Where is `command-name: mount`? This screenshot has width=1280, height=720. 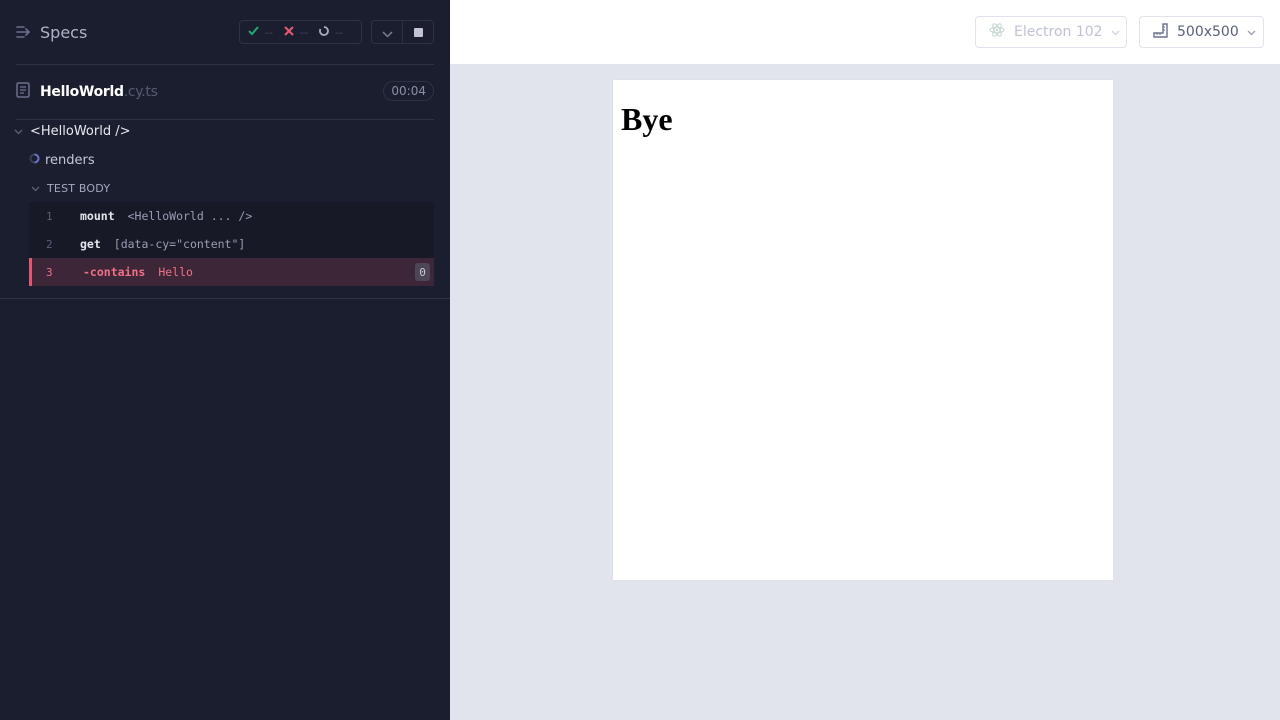
command-name: mount is located at coordinates (97, 216).